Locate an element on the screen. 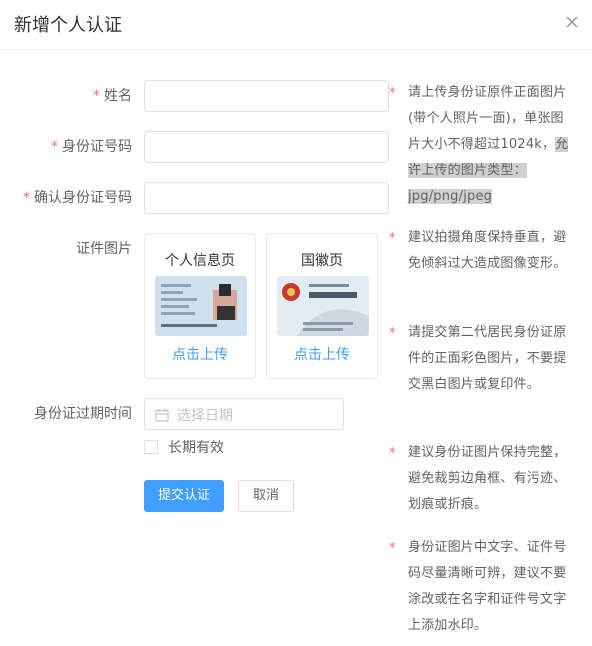 The height and width of the screenshot is (646, 592). id-card-back-image is located at coordinates (323, 306).